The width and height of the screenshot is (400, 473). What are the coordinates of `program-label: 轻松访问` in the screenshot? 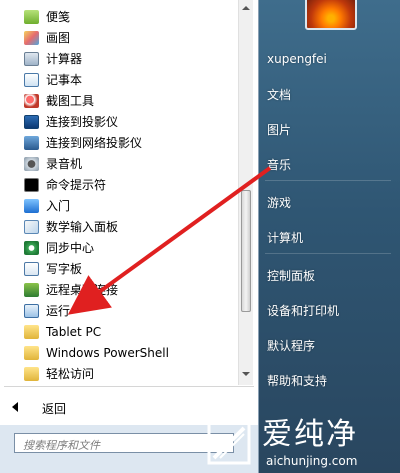 It's located at (70, 374).